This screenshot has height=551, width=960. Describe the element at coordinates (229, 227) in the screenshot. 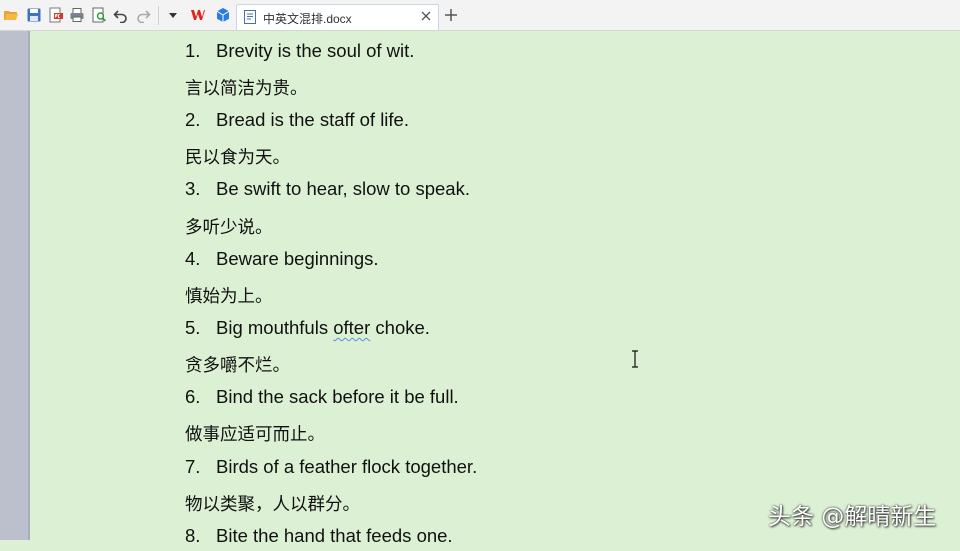

I see `document-line: 多听少说。` at that location.